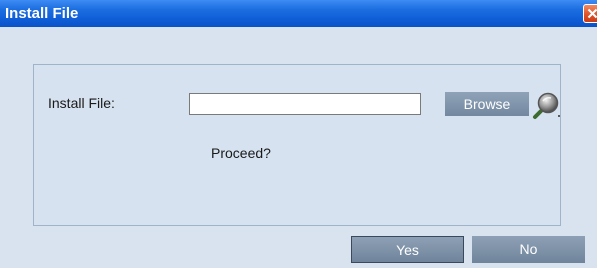 The image size is (597, 268). What do you see at coordinates (305, 104) in the screenshot?
I see `install-file-input` at bounding box center [305, 104].